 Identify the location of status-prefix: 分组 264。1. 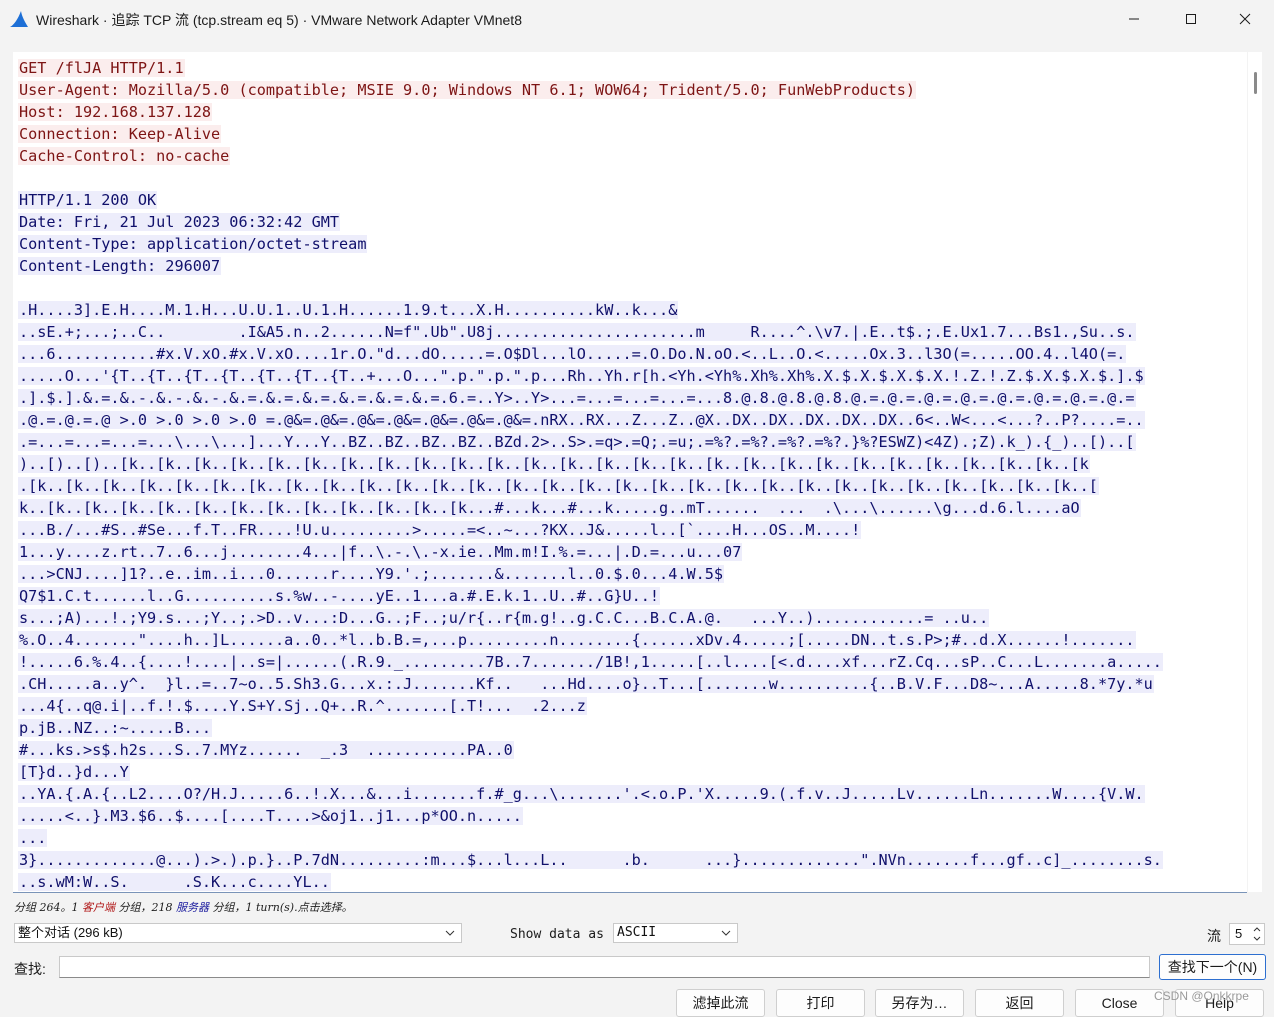
(48, 907).